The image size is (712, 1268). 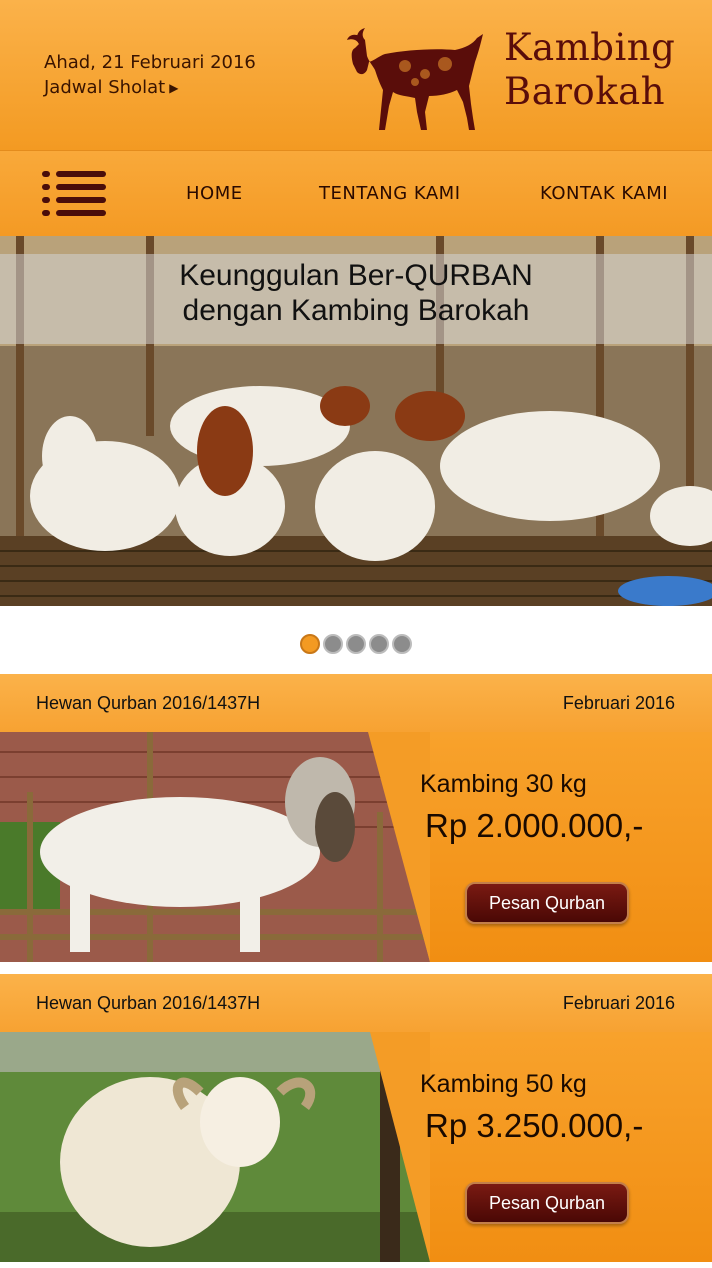 I want to click on hero-caption-line-2: dengan Kambing Barokah, so click(x=356, y=310).